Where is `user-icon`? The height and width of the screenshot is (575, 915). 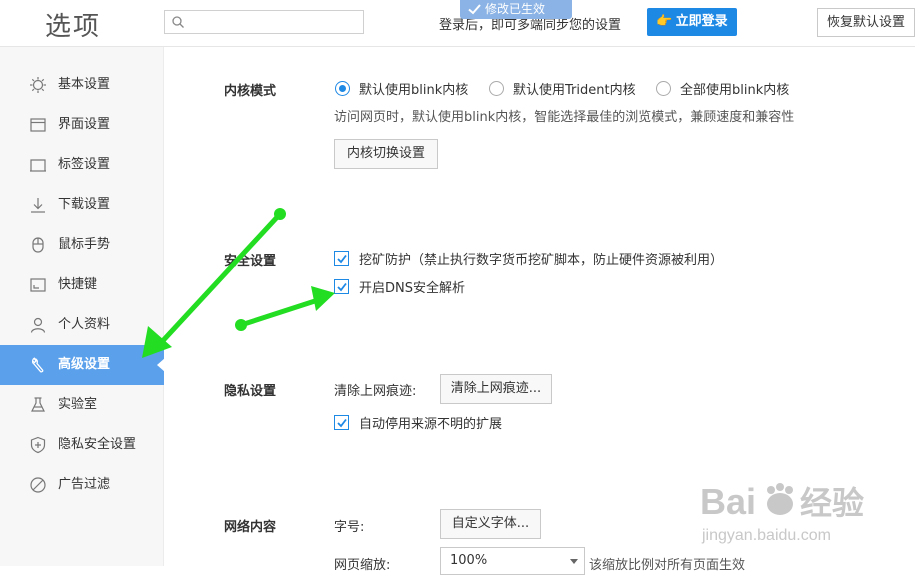
user-icon is located at coordinates (38, 325).